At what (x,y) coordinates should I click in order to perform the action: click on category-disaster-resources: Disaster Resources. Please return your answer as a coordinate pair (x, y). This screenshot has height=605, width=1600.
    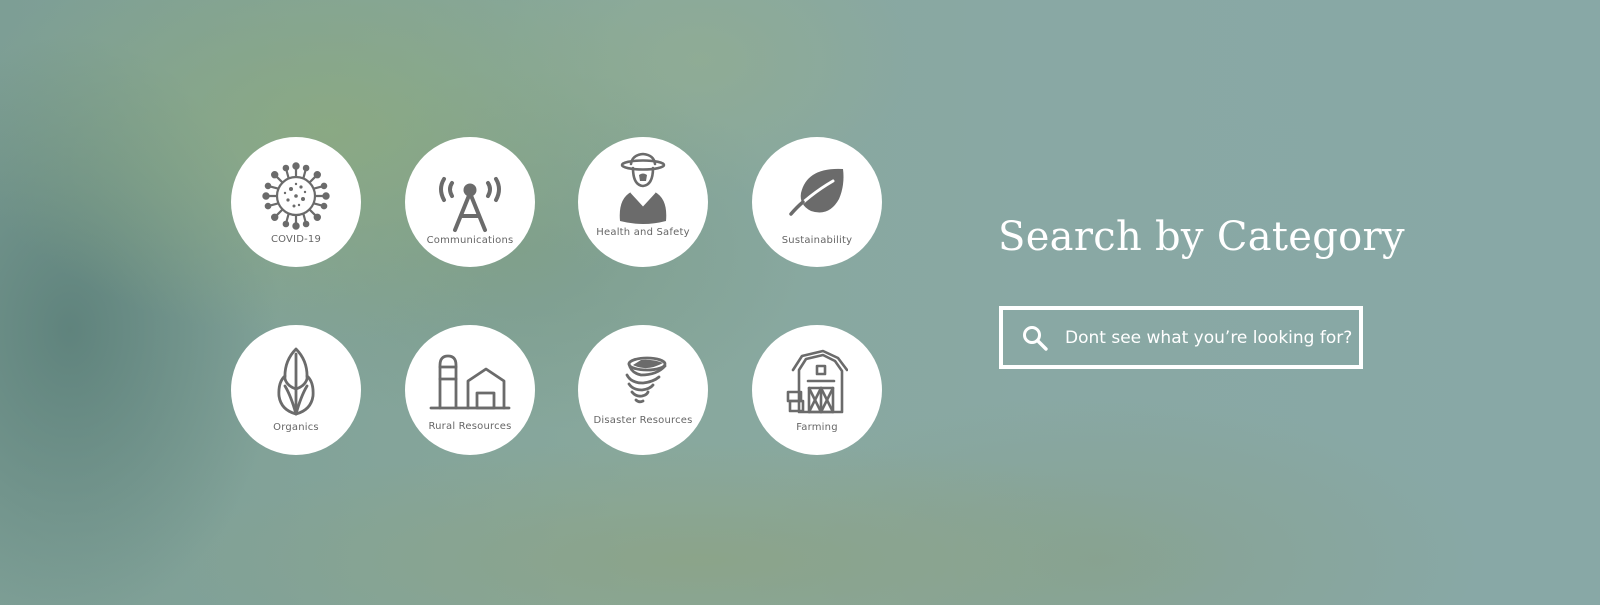
    Looking at the image, I should click on (643, 390).